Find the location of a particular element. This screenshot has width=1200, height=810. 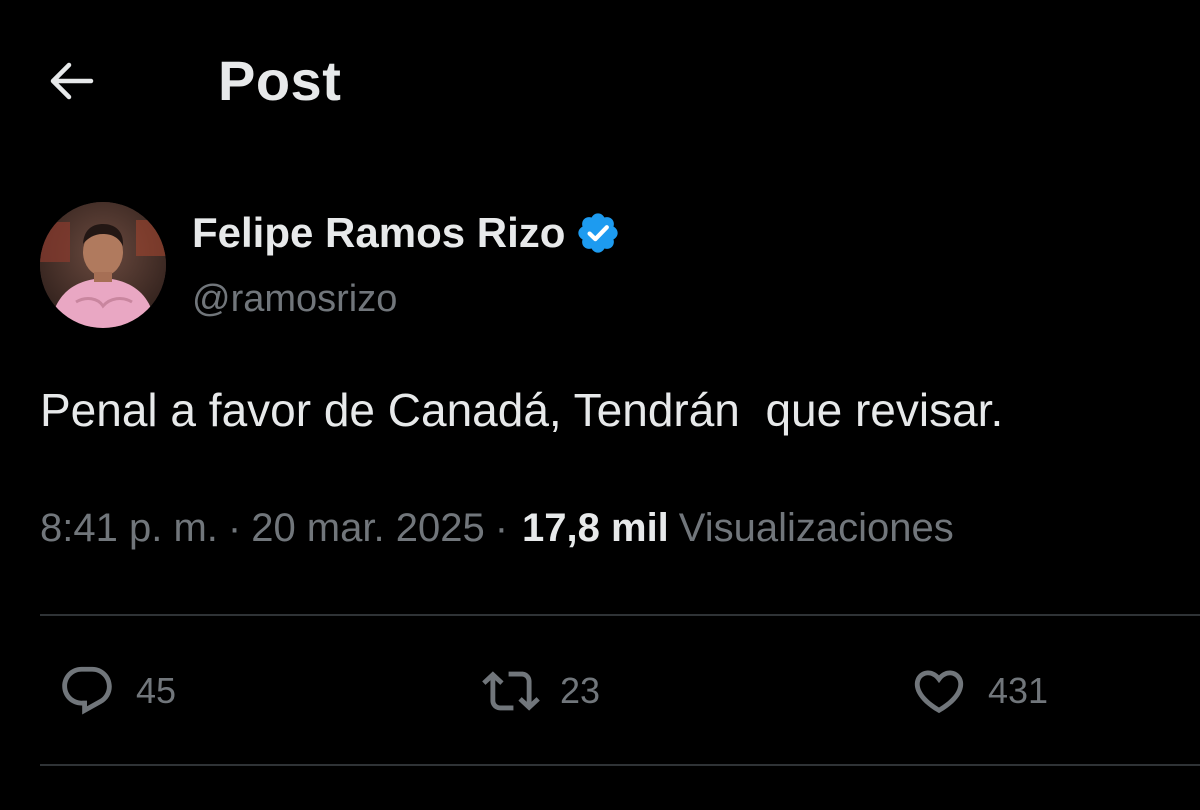

author-name: Felipe Ramos Rizo is located at coordinates (378, 233).